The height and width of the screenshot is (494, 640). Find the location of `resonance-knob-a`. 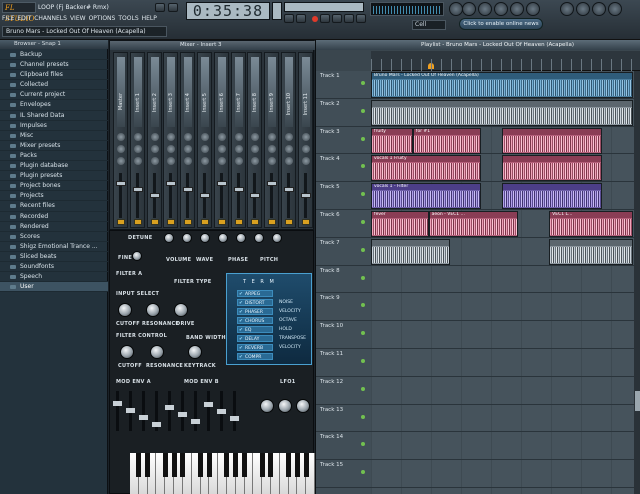

resonance-knob-a is located at coordinates (153, 310).